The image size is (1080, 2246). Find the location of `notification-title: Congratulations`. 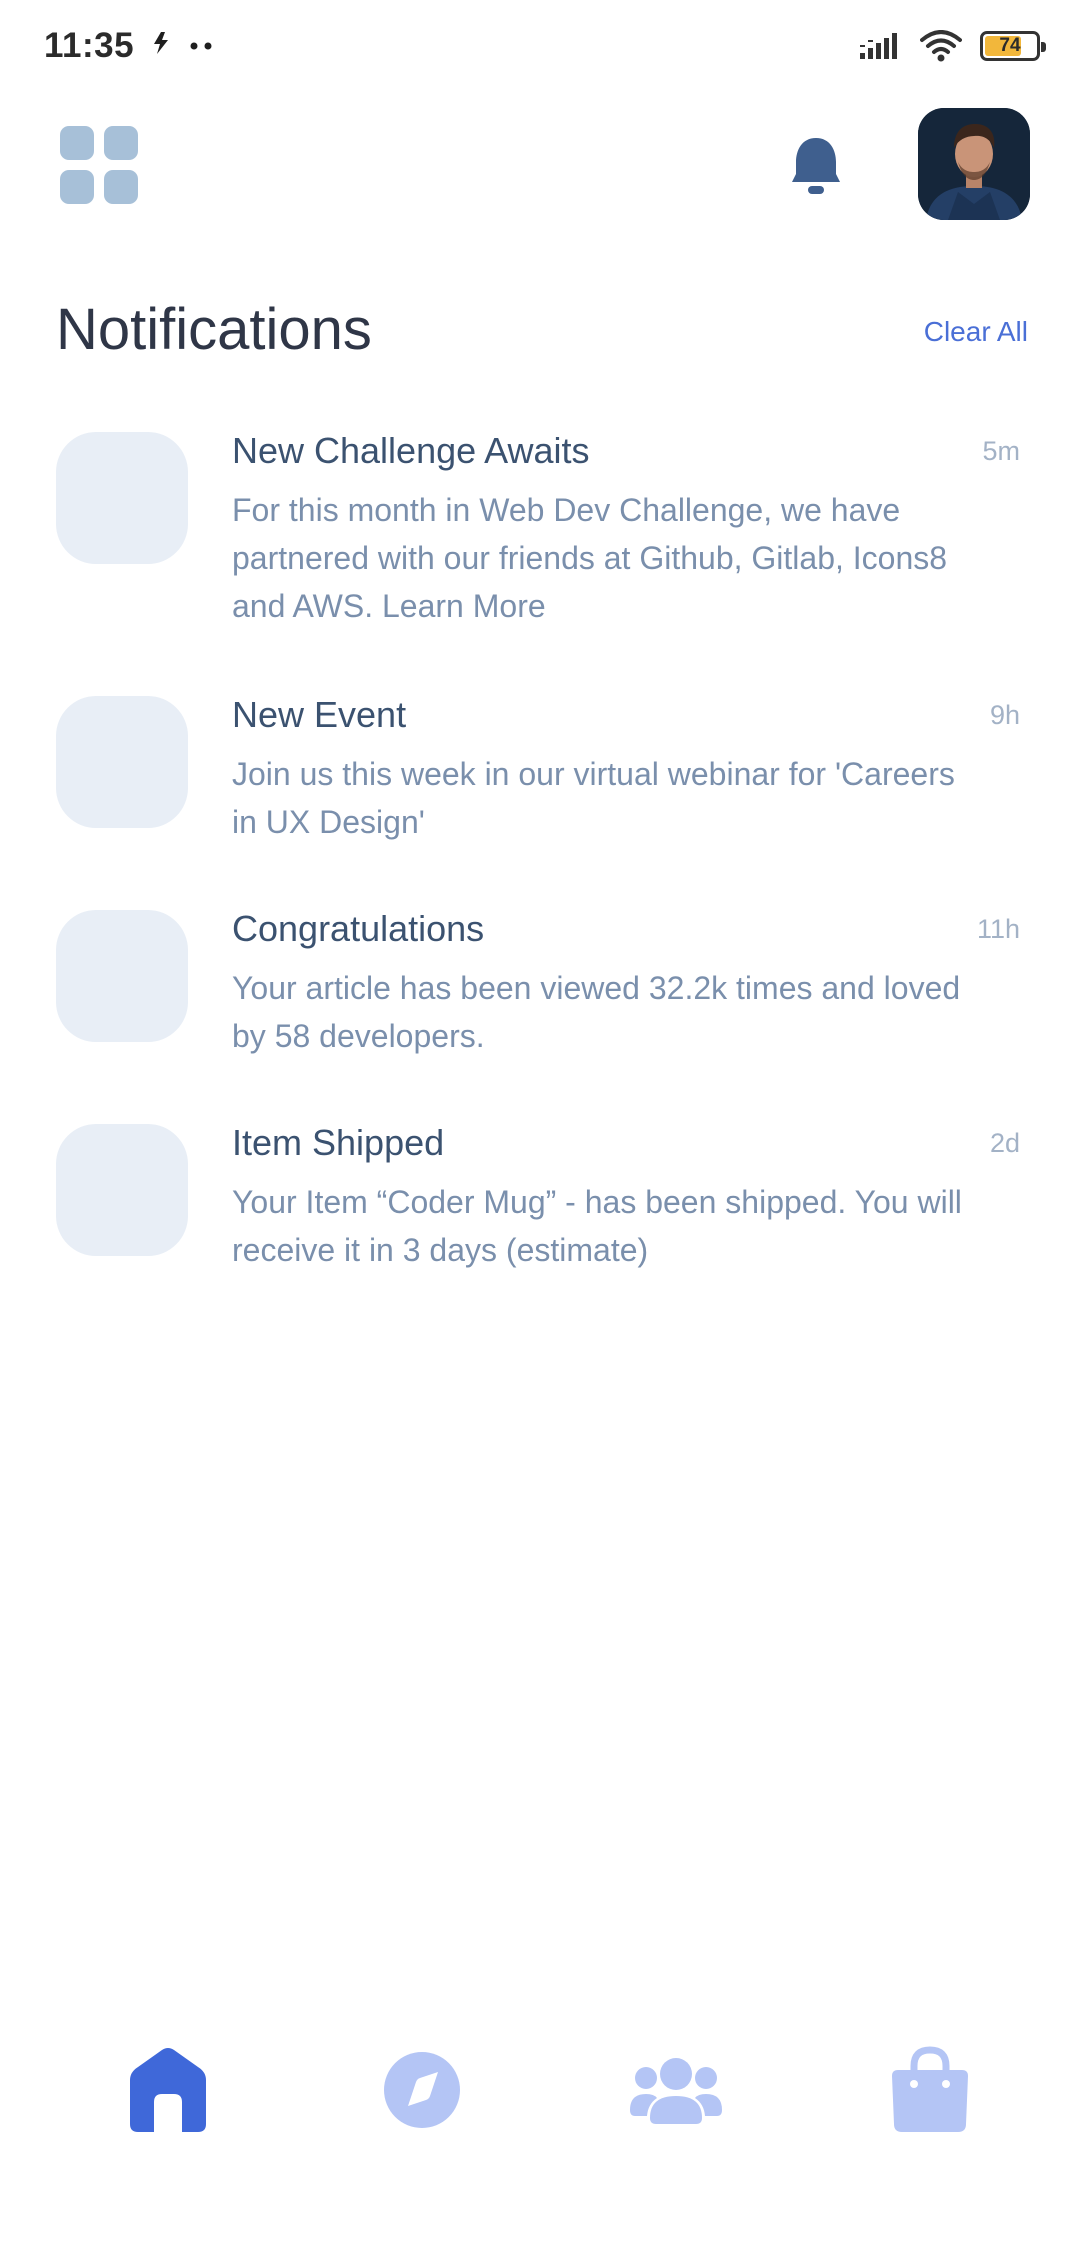

notification-title: Congratulations is located at coordinates (358, 928).